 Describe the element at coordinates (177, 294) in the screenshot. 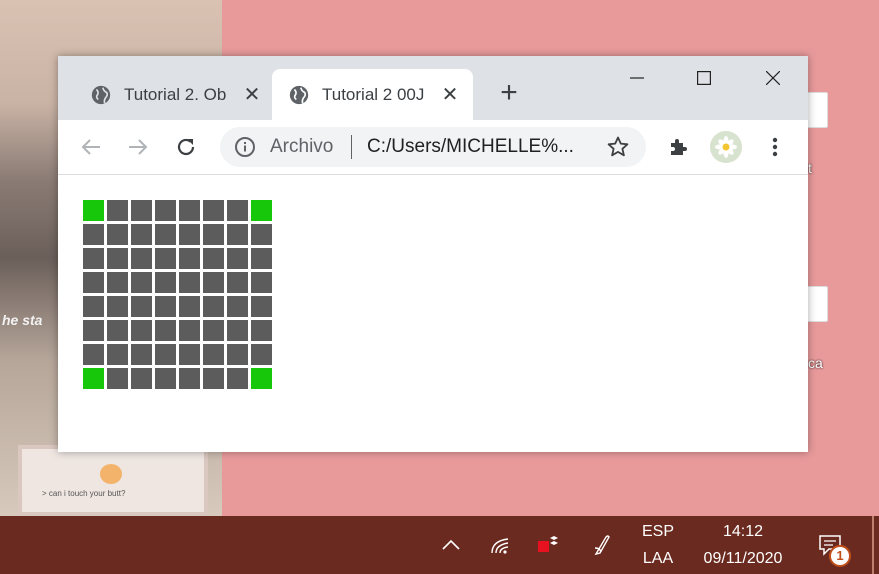

I see `cell-grid` at that location.